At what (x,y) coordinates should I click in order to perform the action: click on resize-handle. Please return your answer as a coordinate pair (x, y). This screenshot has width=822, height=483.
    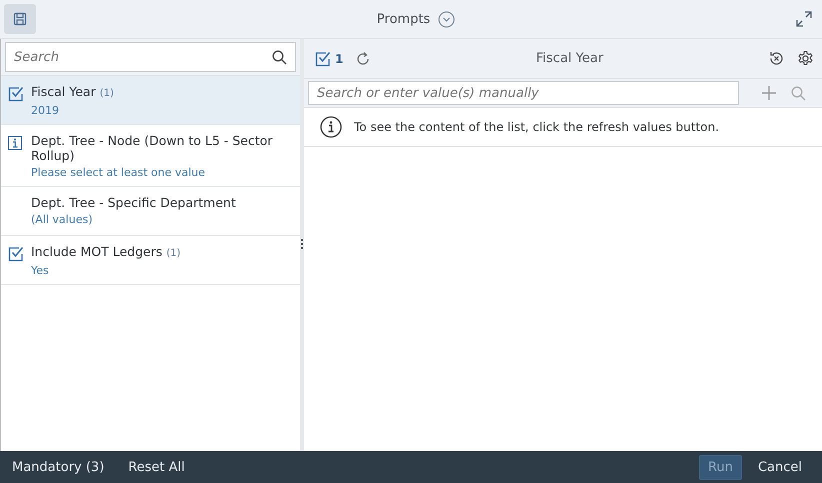
    Looking at the image, I should click on (302, 245).